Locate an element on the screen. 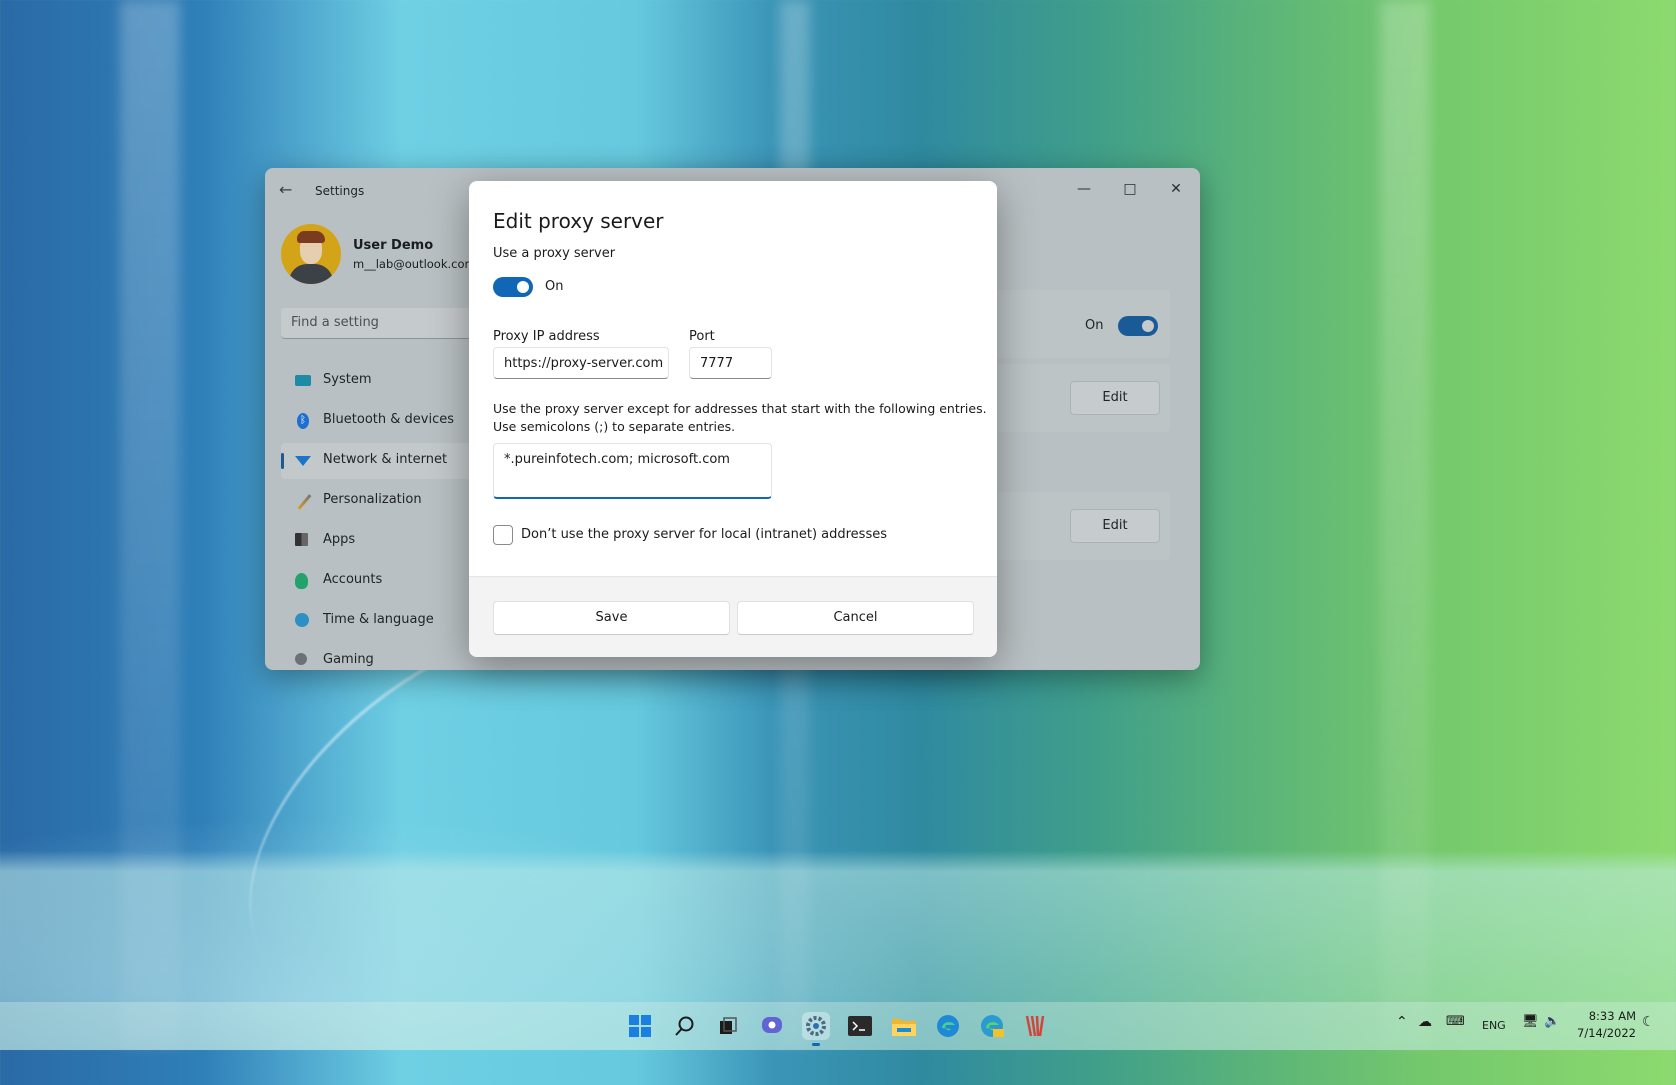 This screenshot has height=1085, width=1676. proxy-ip-label: Proxy IP address is located at coordinates (546, 336).